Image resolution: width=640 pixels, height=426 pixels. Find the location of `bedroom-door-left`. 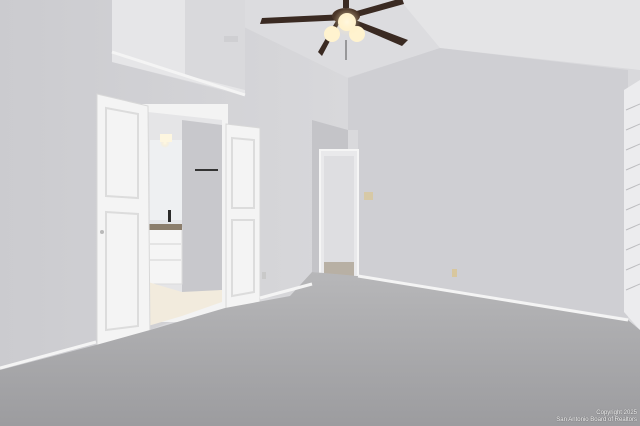

bedroom-door-left is located at coordinates (123, 220).